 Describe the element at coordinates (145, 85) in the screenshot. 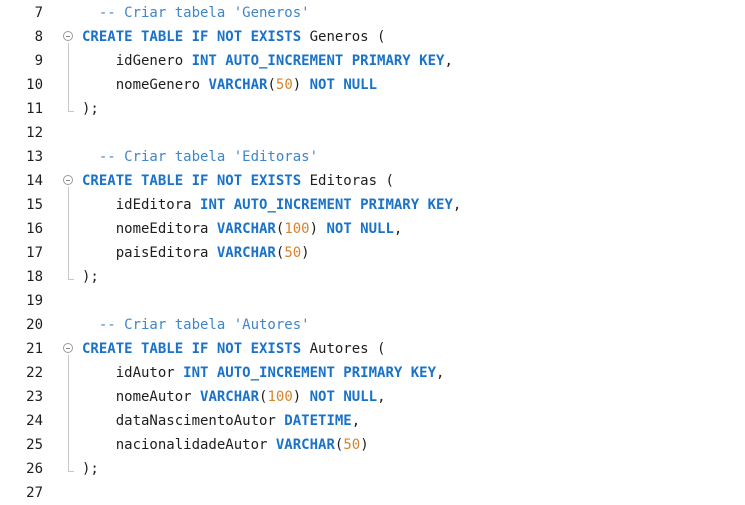

I see `code-token: nomeGenero` at that location.